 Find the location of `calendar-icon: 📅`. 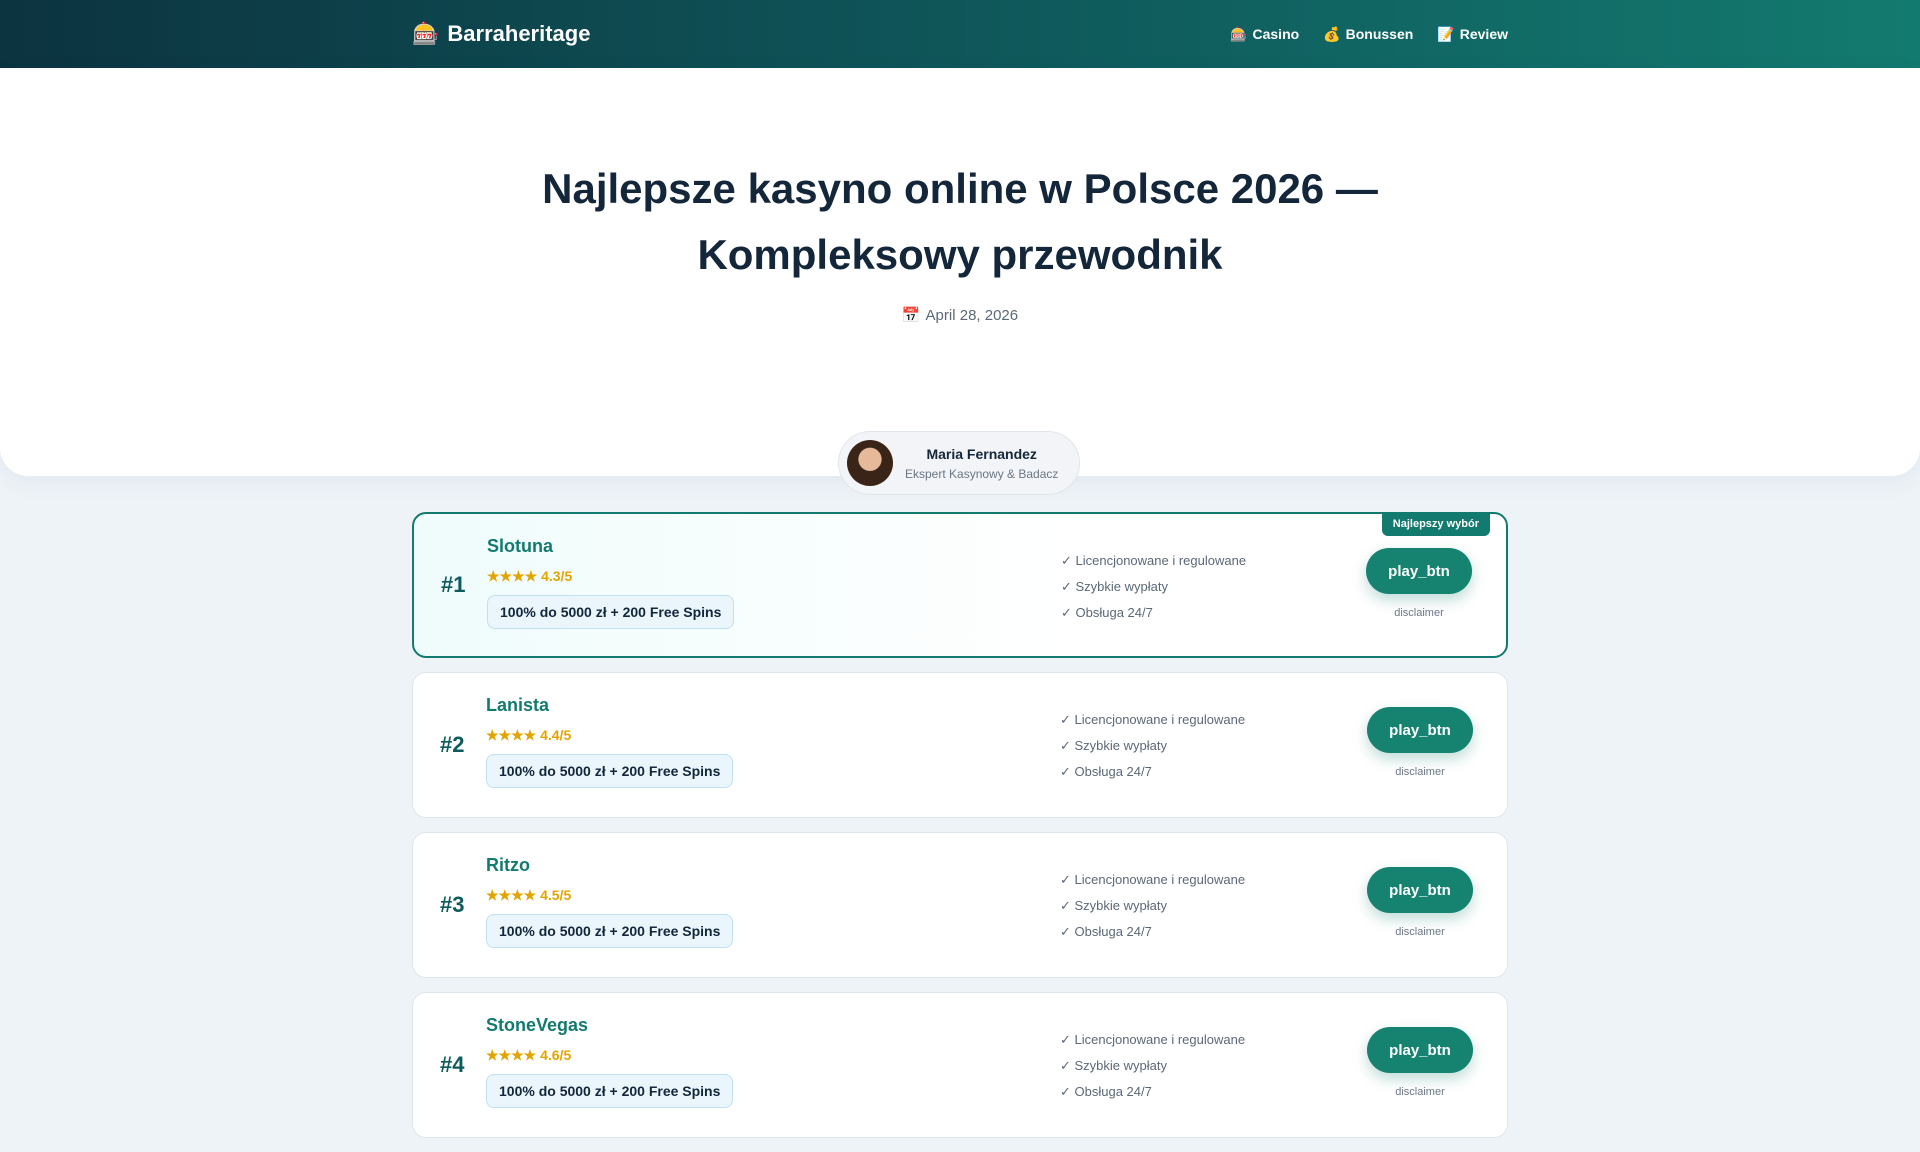

calendar-icon: 📅 is located at coordinates (911, 315).